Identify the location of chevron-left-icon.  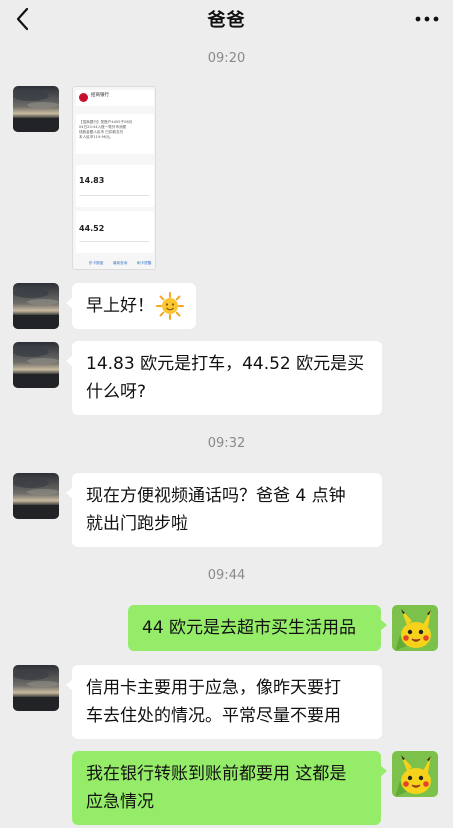
(23, 19).